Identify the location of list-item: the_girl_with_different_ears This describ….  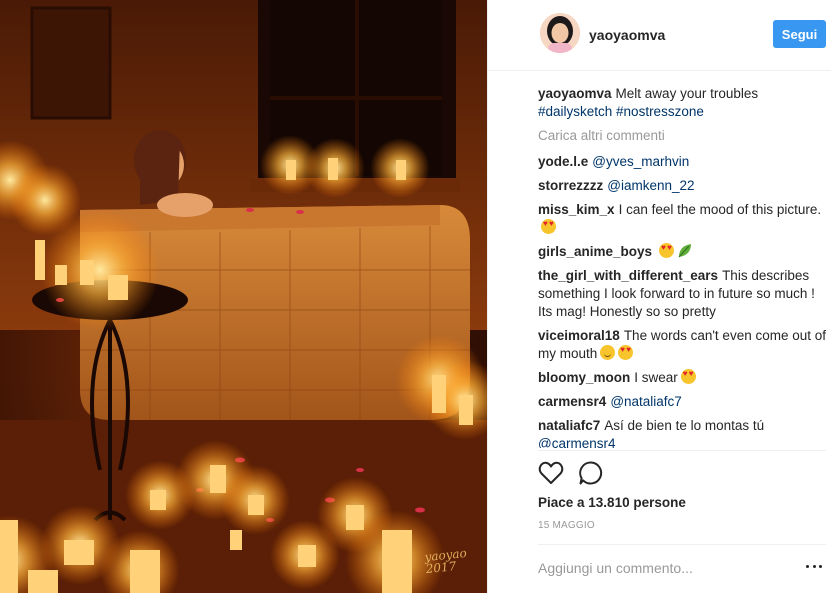
(682, 294).